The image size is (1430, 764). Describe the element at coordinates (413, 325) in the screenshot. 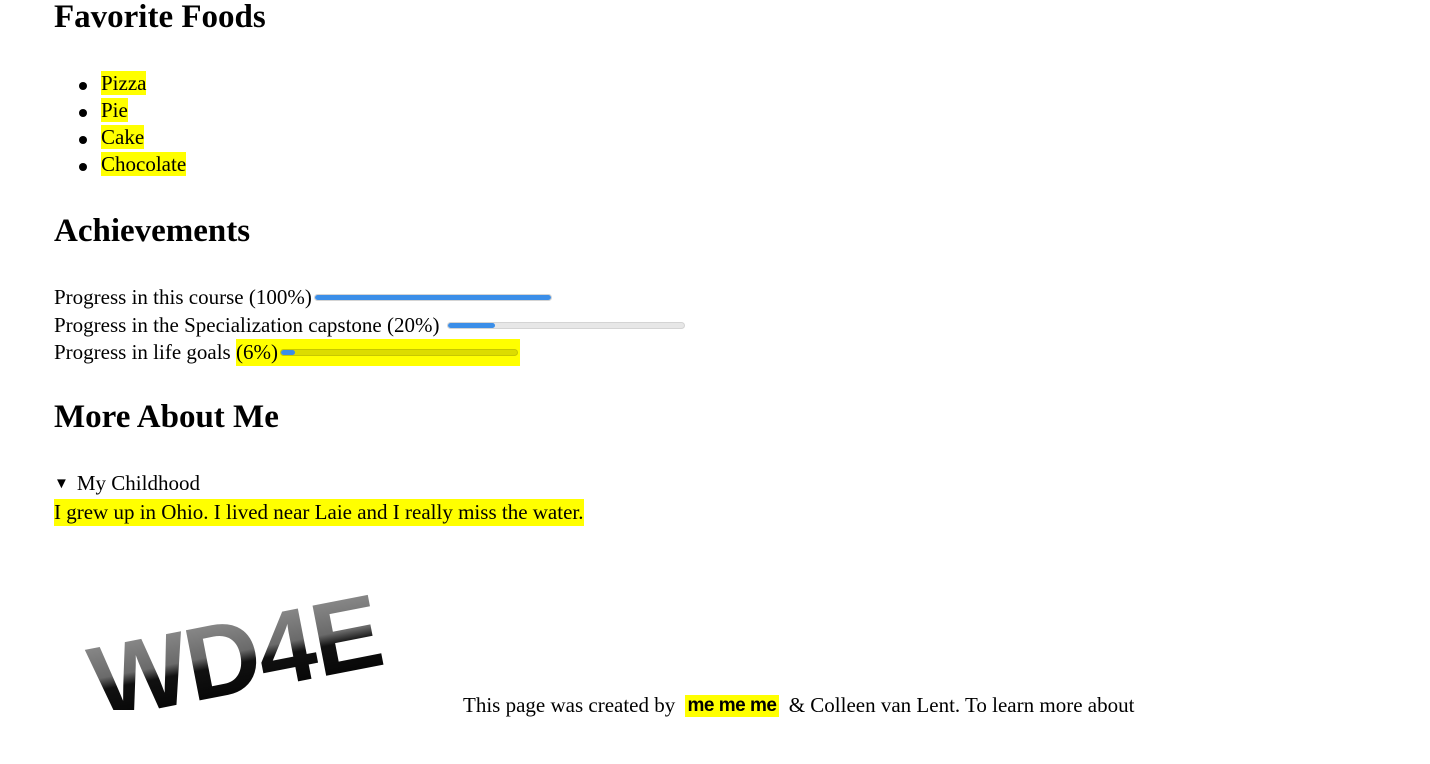

I see `progress-percent: (20%)` at that location.